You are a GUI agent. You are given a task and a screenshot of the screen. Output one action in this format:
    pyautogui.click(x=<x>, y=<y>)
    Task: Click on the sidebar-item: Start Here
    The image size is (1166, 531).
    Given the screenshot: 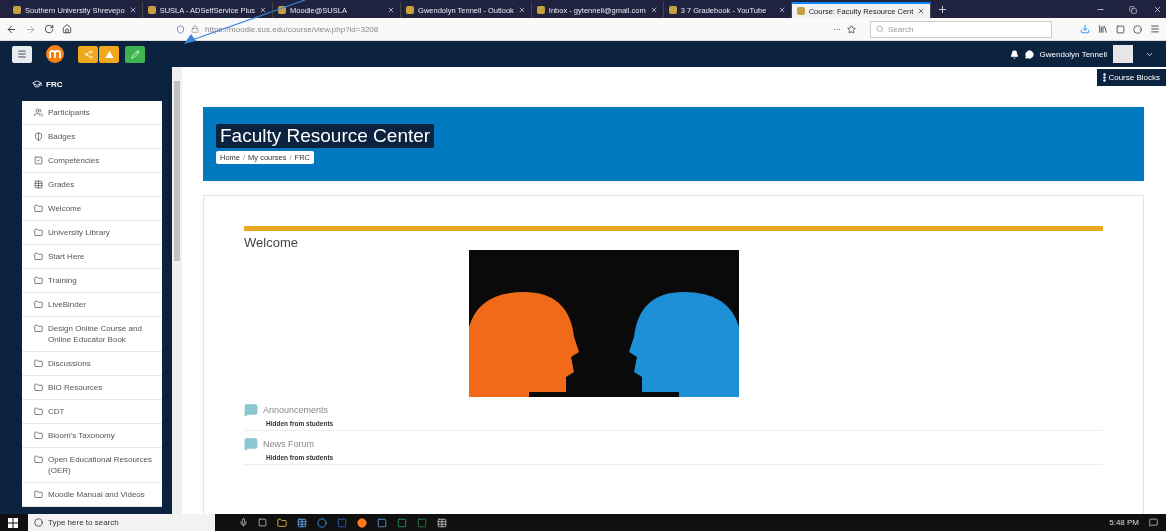 What is the action you would take?
    pyautogui.click(x=92, y=257)
    